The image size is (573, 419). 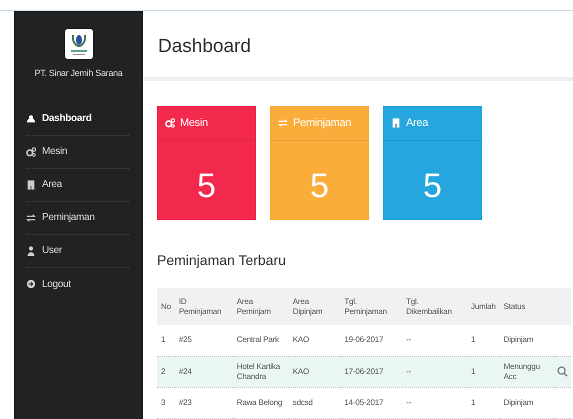 What do you see at coordinates (483, 306) in the screenshot?
I see `column-header: Jumlah` at bounding box center [483, 306].